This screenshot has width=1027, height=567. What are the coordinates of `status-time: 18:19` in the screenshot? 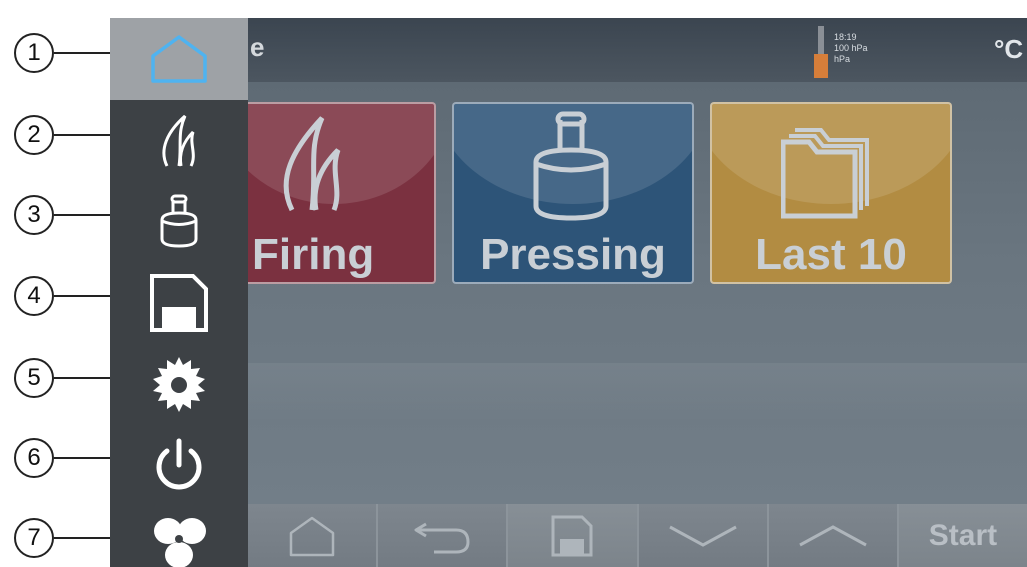 It's located at (845, 37).